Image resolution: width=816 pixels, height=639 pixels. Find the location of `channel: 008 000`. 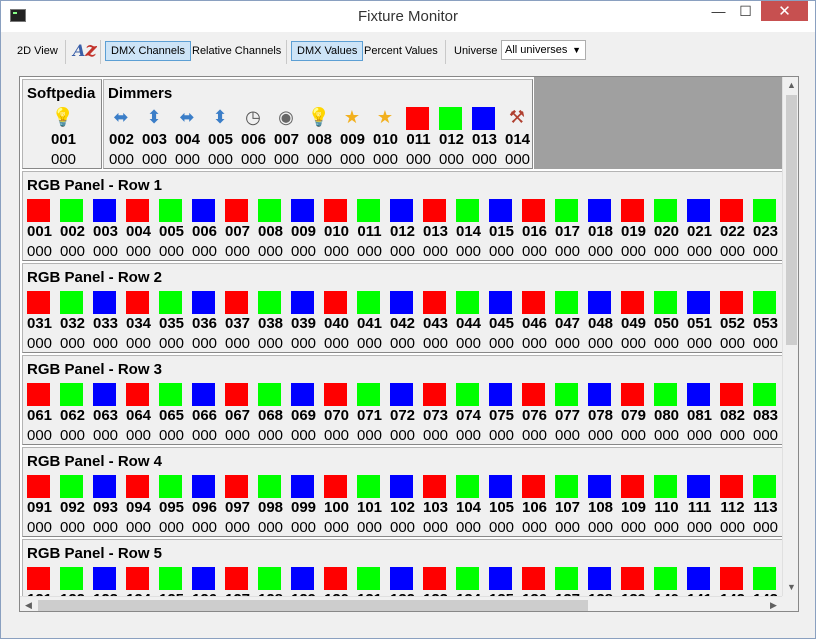

channel: 008 000 is located at coordinates (270, 231).